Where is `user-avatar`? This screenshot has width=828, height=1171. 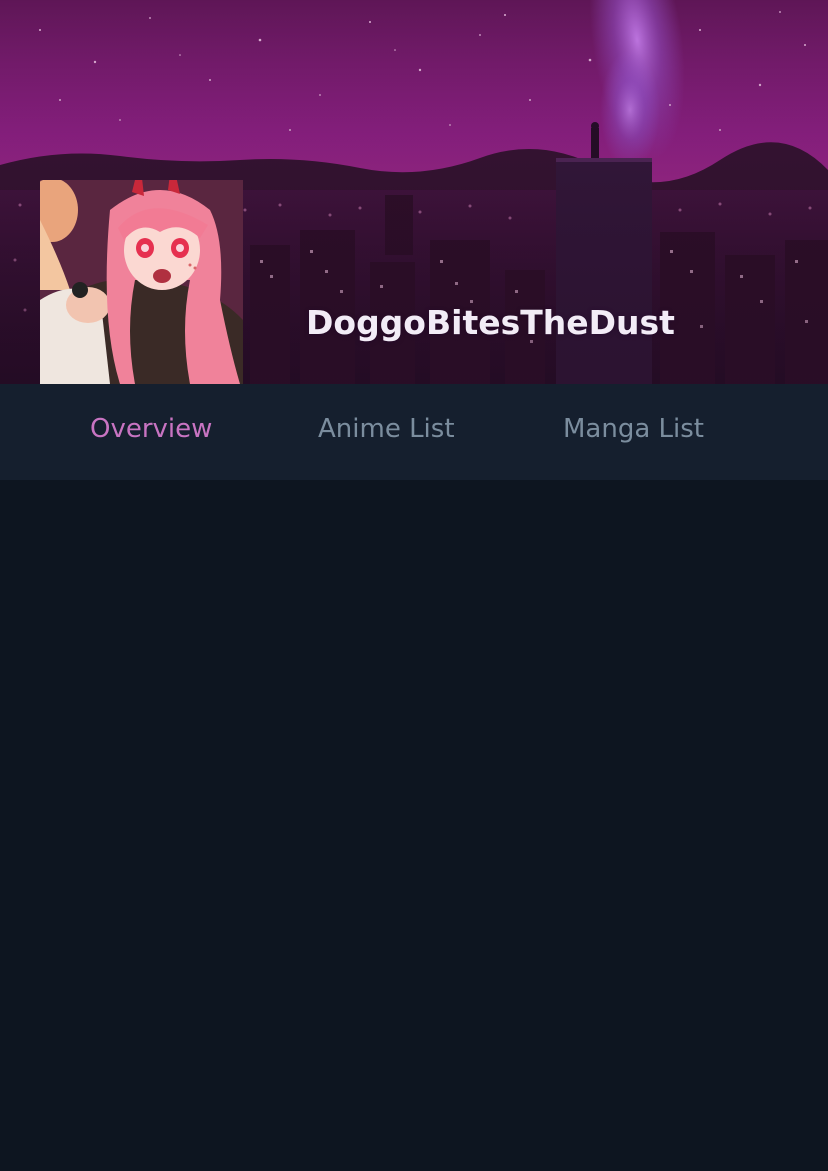 user-avatar is located at coordinates (141, 282).